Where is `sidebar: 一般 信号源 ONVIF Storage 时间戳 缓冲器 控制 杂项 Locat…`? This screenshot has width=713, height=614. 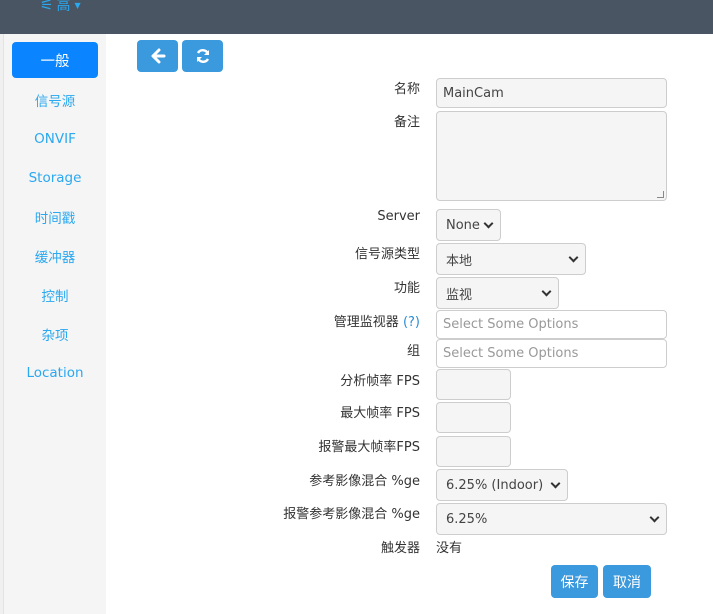
sidebar: 一般 信号源 ONVIF Storage 时间戳 缓冲器 控制 杂项 Locat… is located at coordinates (55, 324).